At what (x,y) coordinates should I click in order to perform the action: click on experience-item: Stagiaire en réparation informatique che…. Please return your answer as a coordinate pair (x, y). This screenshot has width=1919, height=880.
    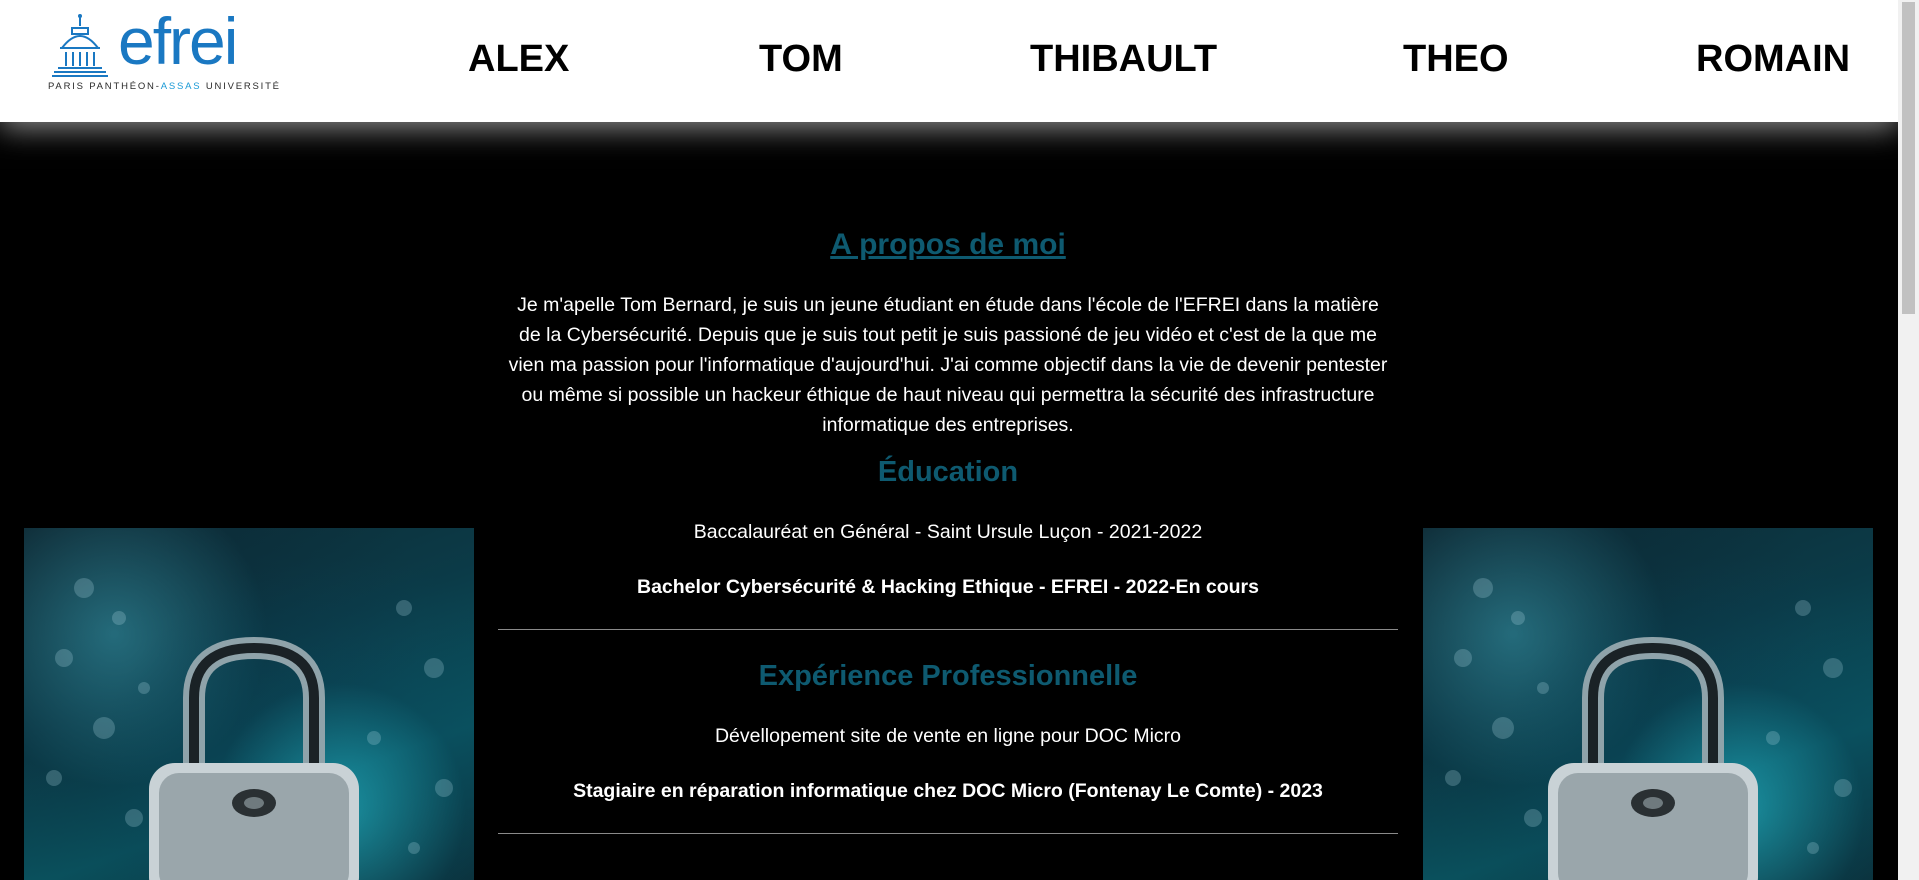
    Looking at the image, I should click on (948, 791).